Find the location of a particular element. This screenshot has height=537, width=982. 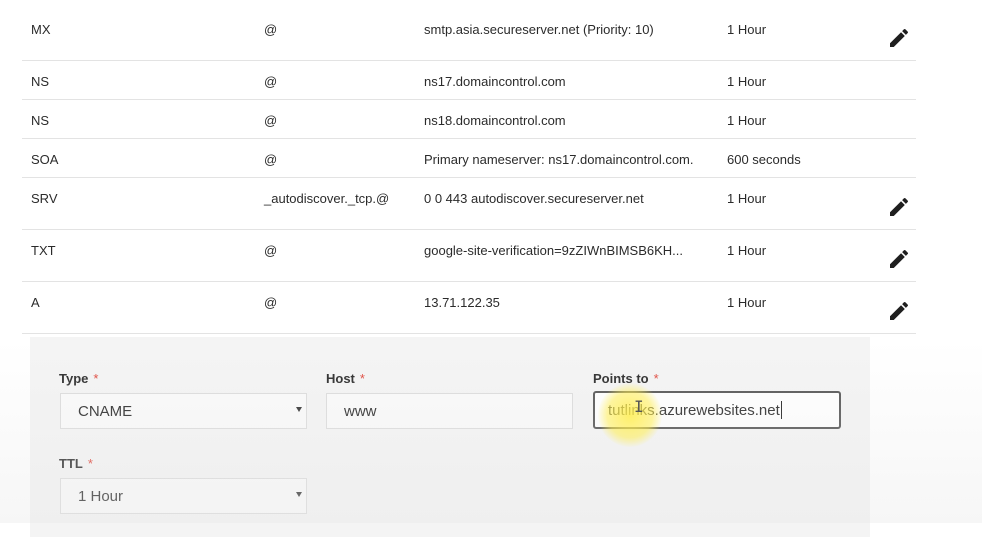

table-row: A @ 13.71.122.35 1 Hour is located at coordinates (469, 308).